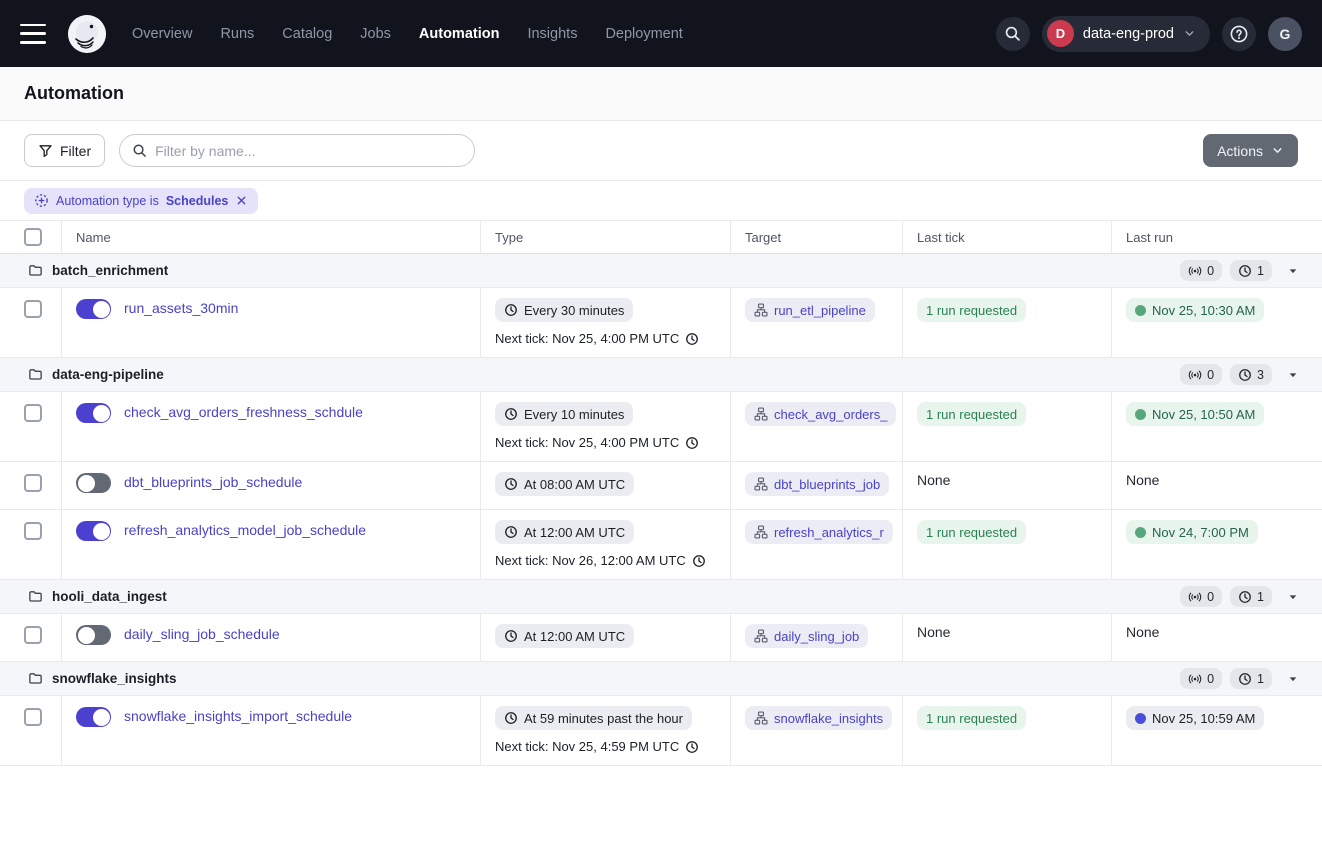 This screenshot has width=1322, height=846. What do you see at coordinates (1251, 374) in the screenshot?
I see `schedule-count-badge: 3` at bounding box center [1251, 374].